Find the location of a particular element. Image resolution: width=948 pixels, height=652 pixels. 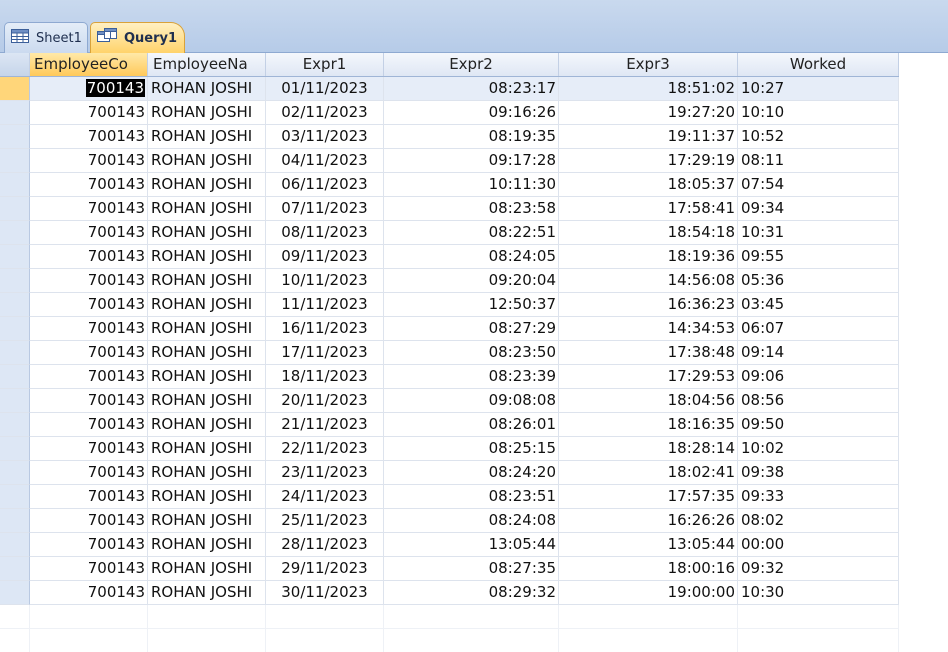

cell-expr3: 17:58:41 is located at coordinates (648, 209).